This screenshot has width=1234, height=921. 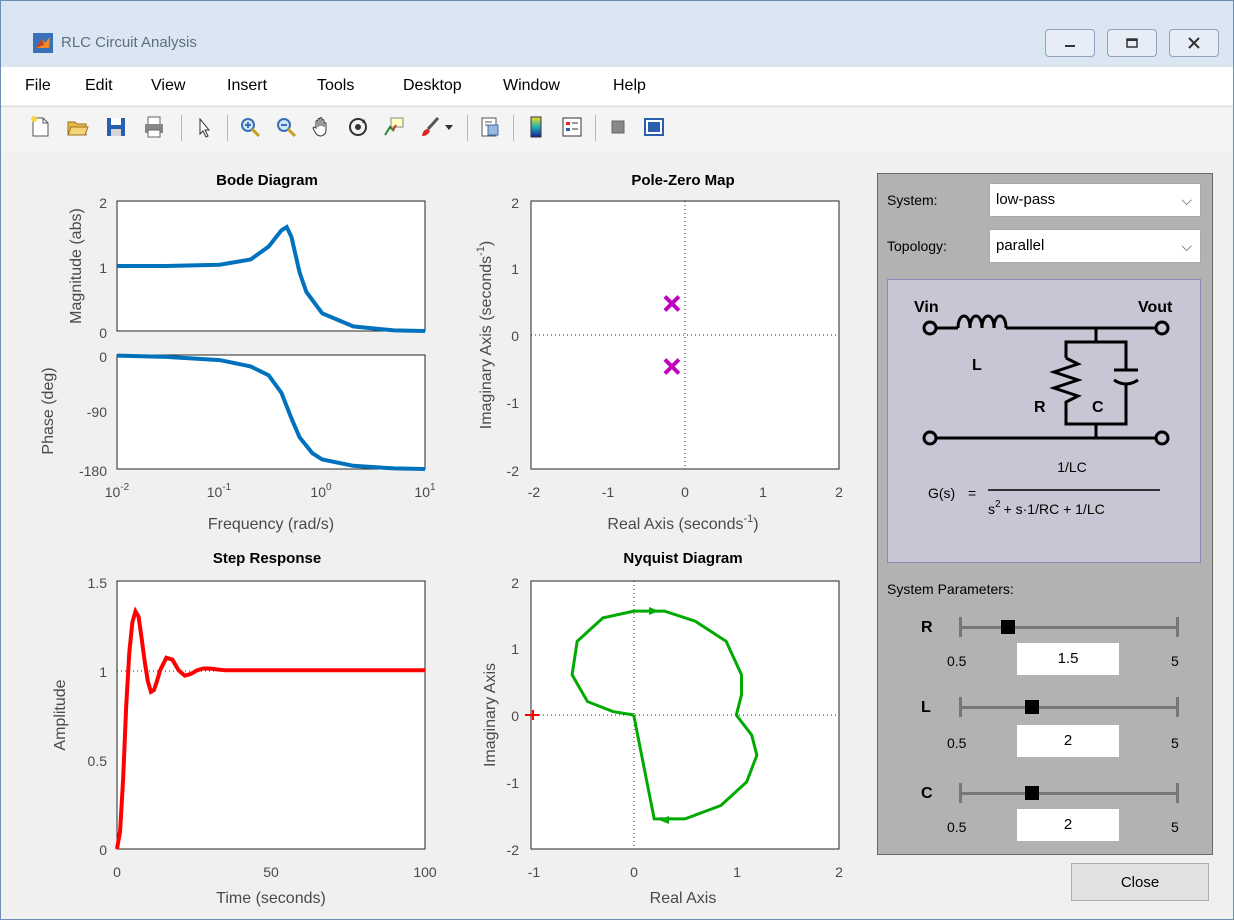 What do you see at coordinates (1088, 391) in the screenshot?
I see `resistor-symbol` at bounding box center [1088, 391].